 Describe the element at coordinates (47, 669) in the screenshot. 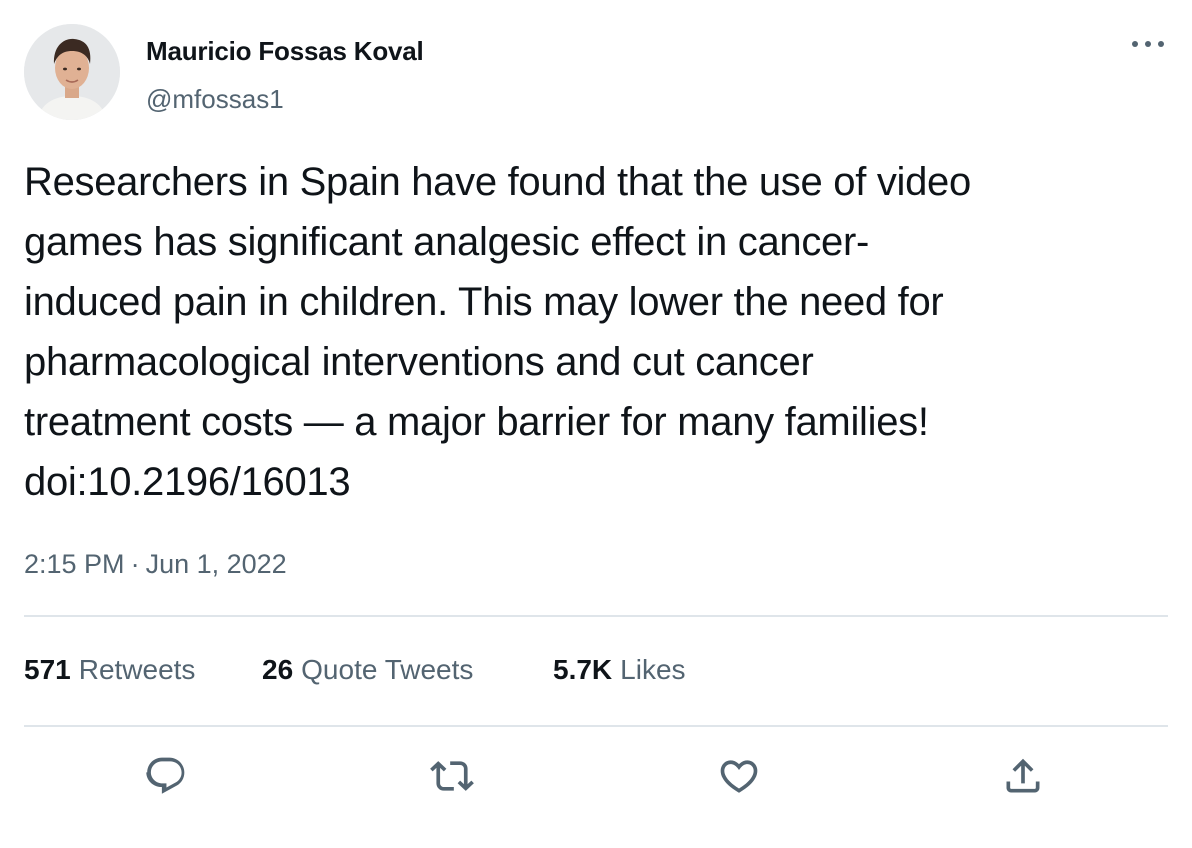

I see `retweets-count: 571` at that location.